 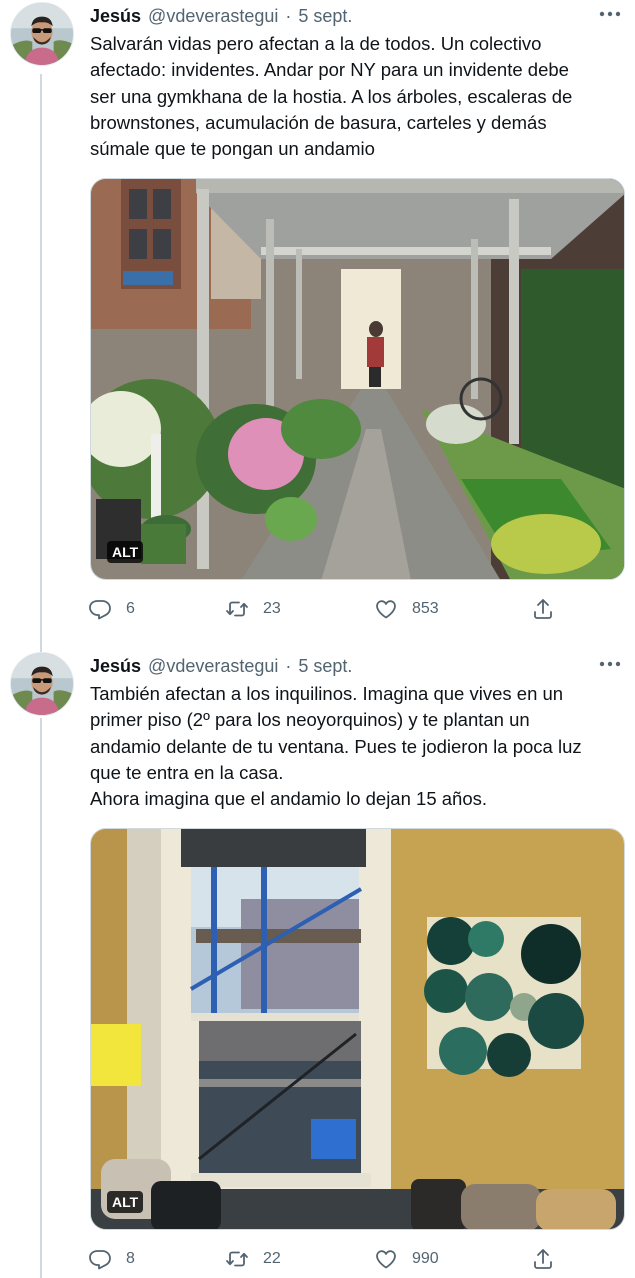 What do you see at coordinates (425, 608) in the screenshot?
I see `like-count: 853` at bounding box center [425, 608].